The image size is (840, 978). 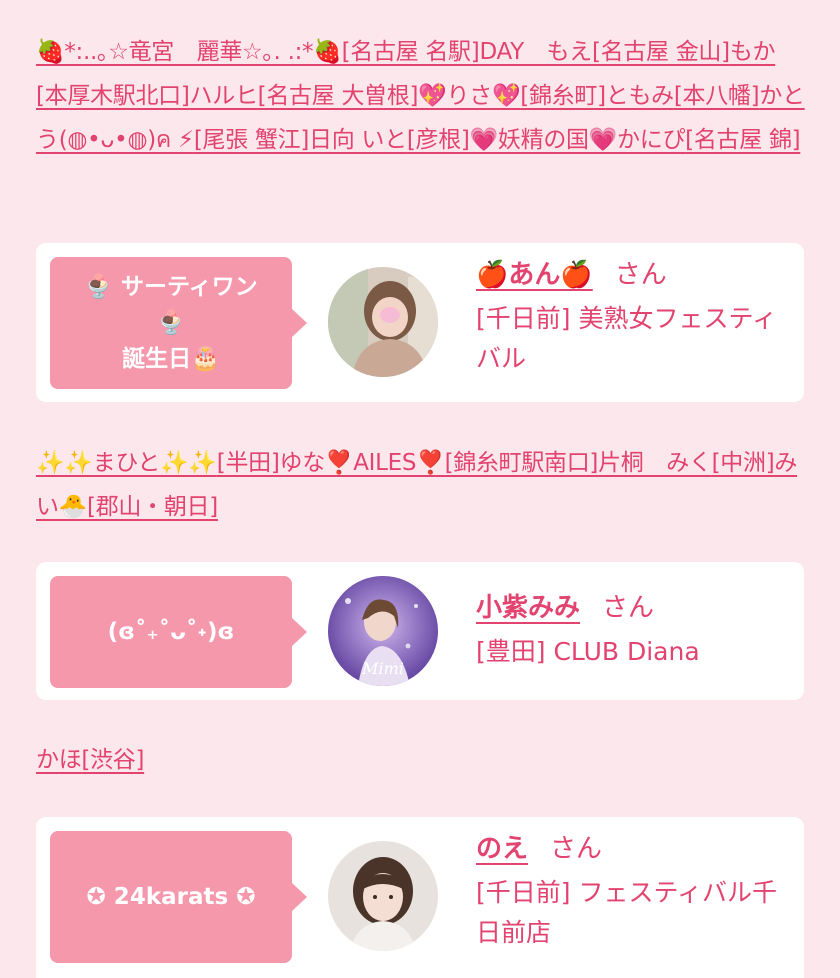 What do you see at coordinates (528, 608) in the screenshot?
I see `profile-name-link: 小紫みみ` at bounding box center [528, 608].